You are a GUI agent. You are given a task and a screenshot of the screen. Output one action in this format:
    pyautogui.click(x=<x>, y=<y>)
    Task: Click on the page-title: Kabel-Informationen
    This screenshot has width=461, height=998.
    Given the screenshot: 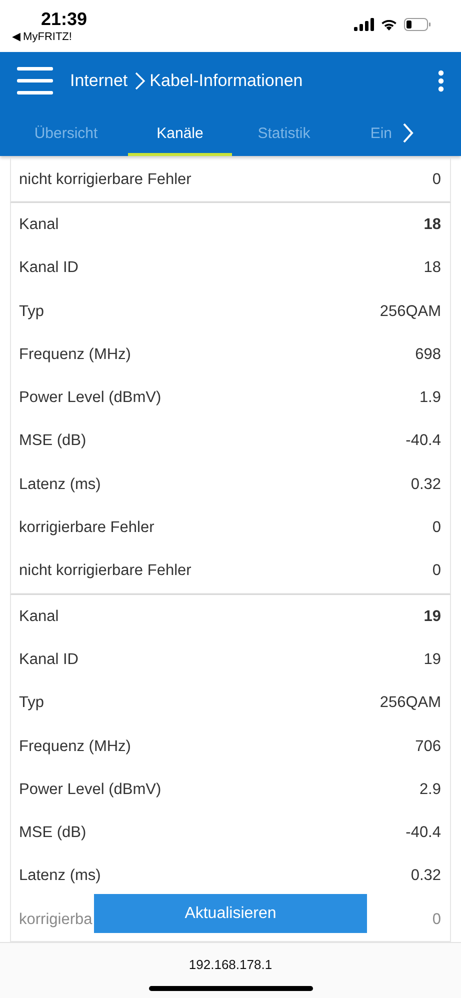 What is the action you would take?
    pyautogui.click(x=226, y=81)
    